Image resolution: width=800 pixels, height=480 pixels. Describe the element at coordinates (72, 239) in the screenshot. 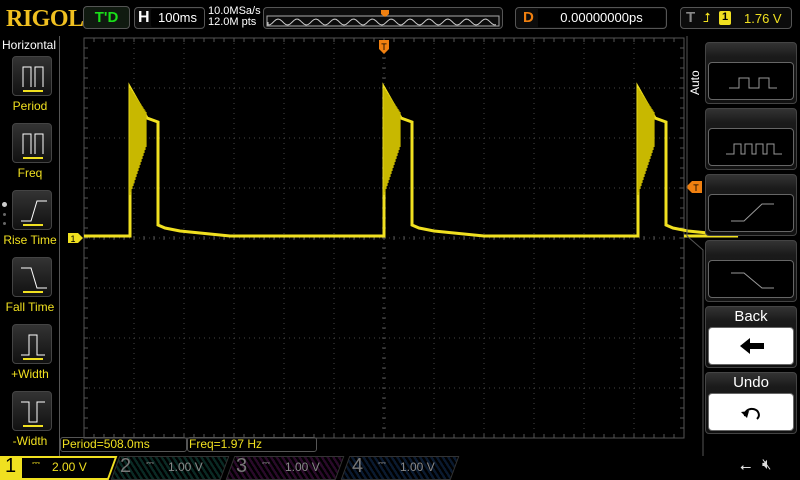

I see `svg-text: 1` at that location.